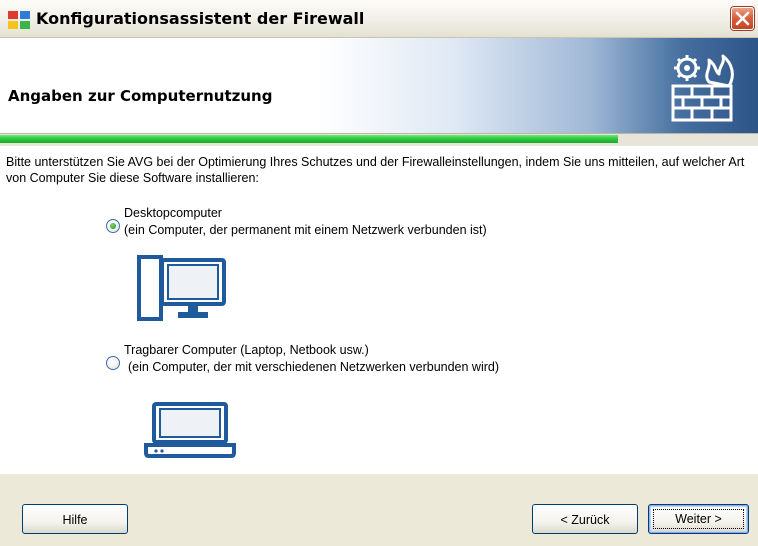 The height and width of the screenshot is (546, 758). I want to click on next-button: Weiter >, so click(698, 519).